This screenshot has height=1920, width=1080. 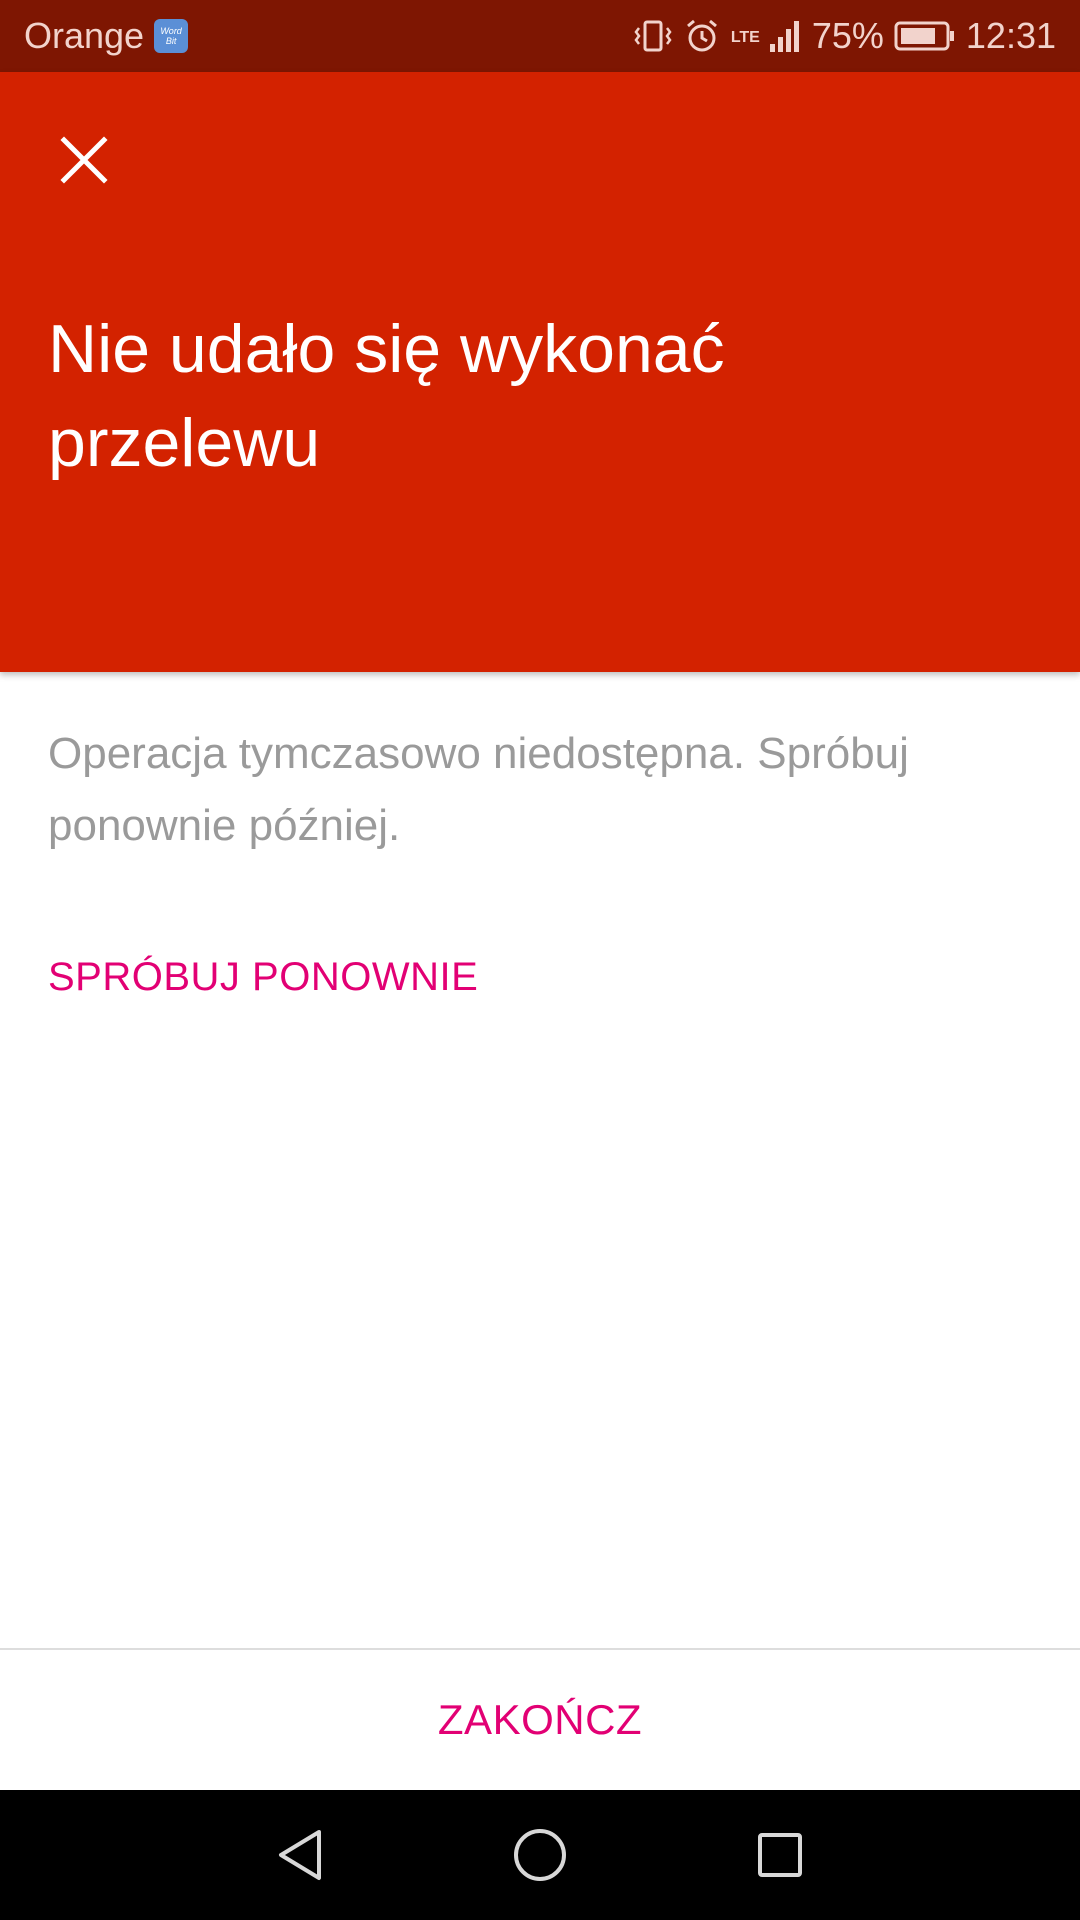 I want to click on page-title: Nie udało się wykonać przelewu, so click(x=386, y=396).